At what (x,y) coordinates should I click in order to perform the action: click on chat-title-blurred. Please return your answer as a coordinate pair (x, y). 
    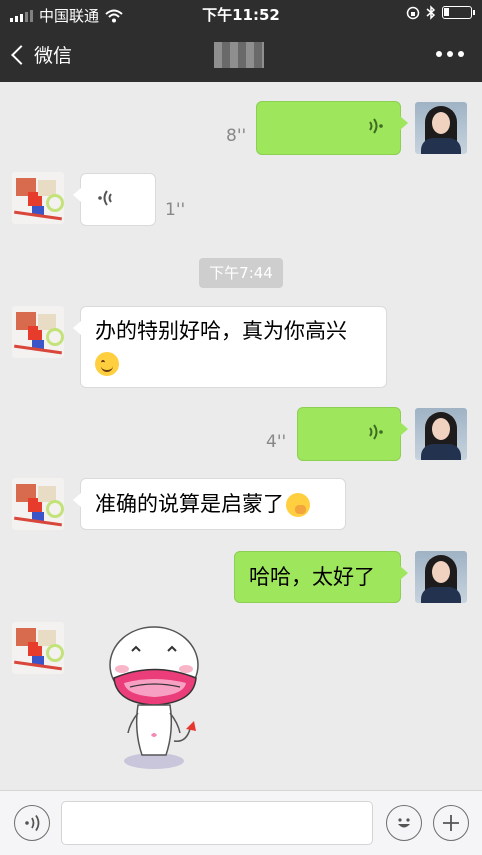
    Looking at the image, I should click on (239, 55).